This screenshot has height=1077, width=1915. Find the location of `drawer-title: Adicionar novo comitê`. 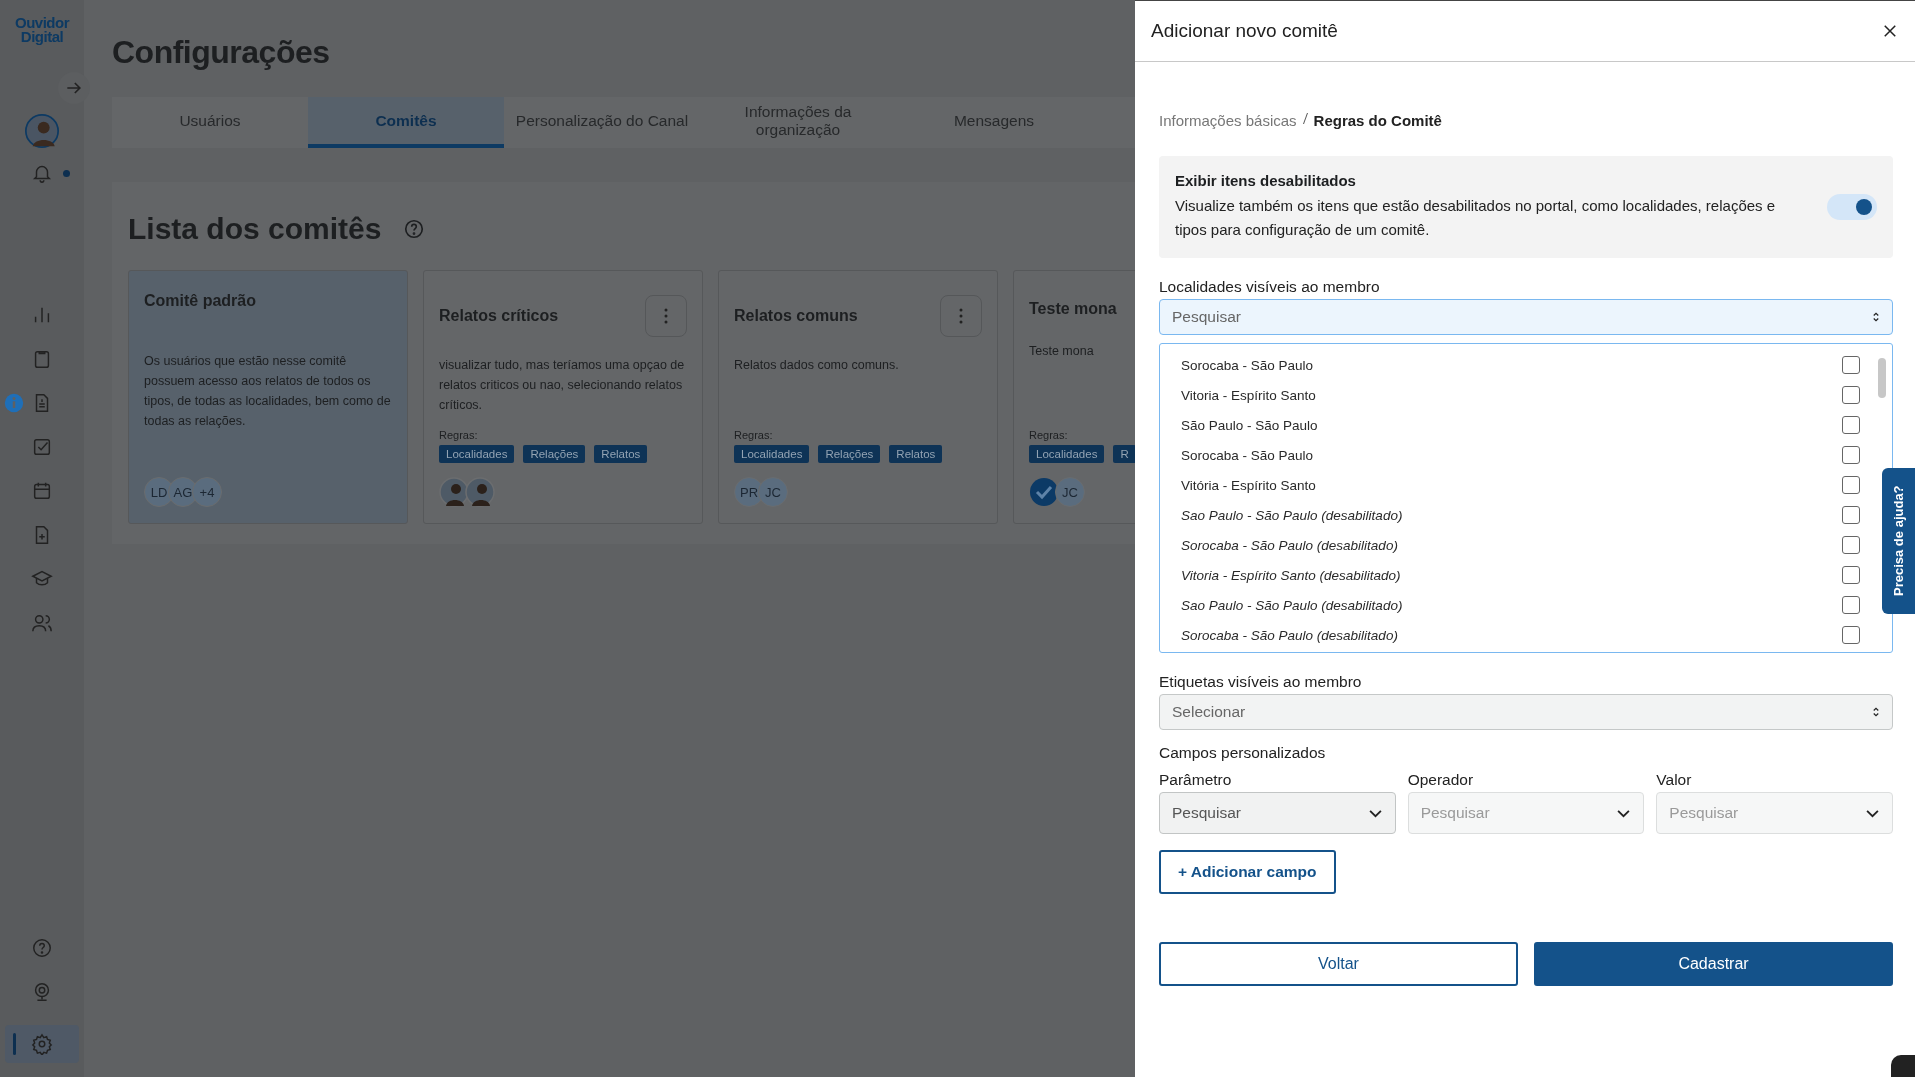

drawer-title: Adicionar novo comitê is located at coordinates (1244, 31).